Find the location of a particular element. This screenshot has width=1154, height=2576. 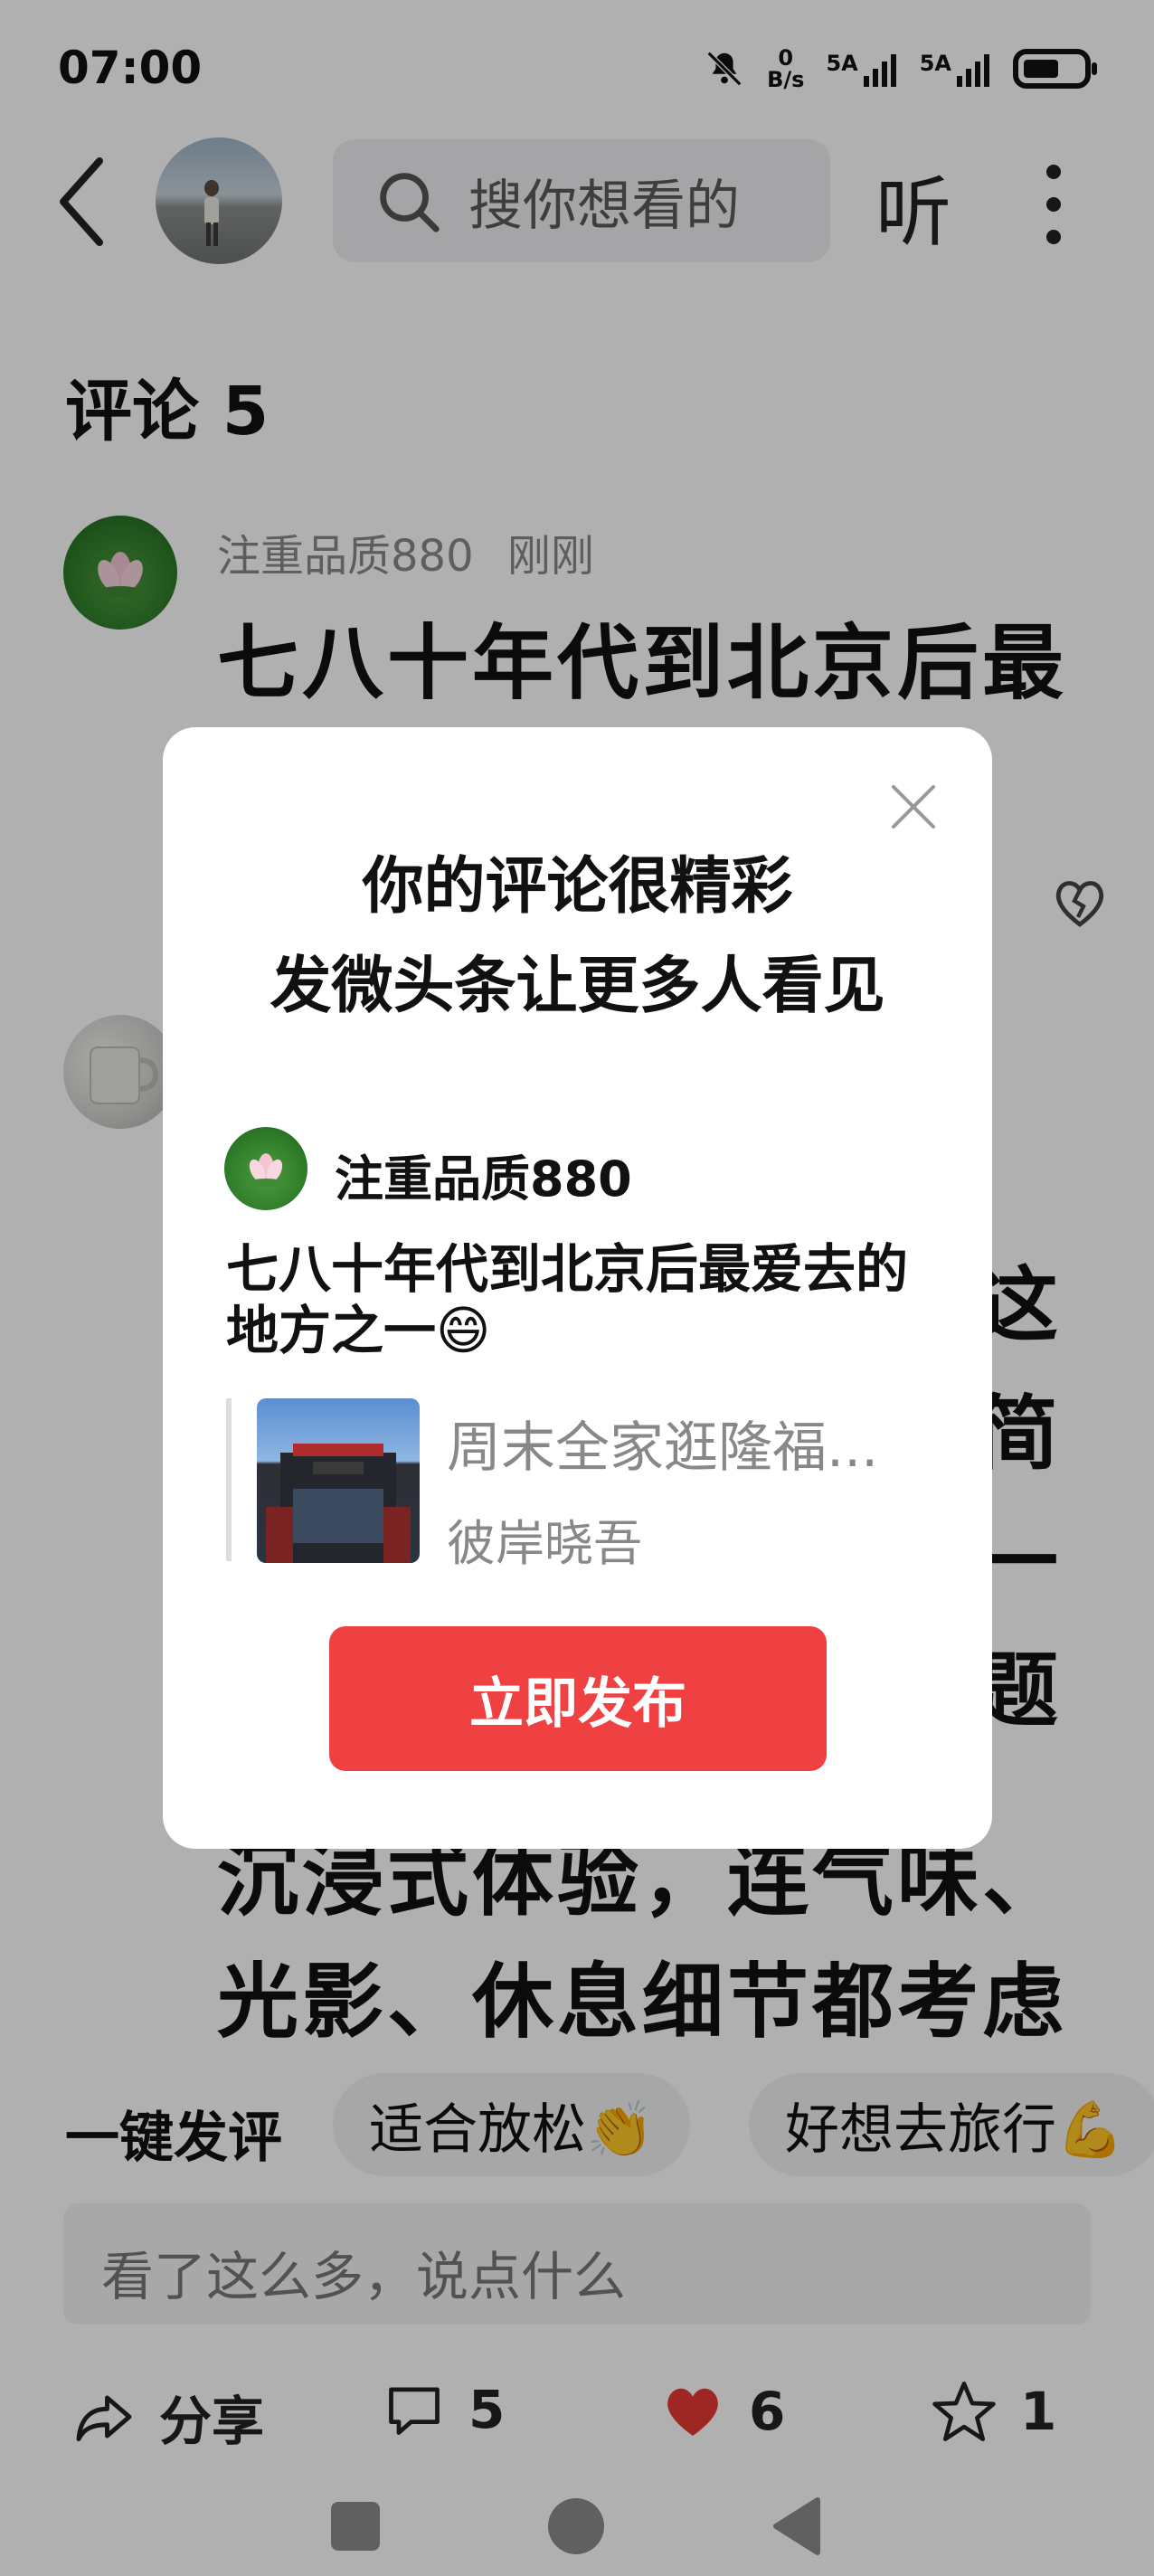

dialog-username: 注重品质880 is located at coordinates (483, 1180).